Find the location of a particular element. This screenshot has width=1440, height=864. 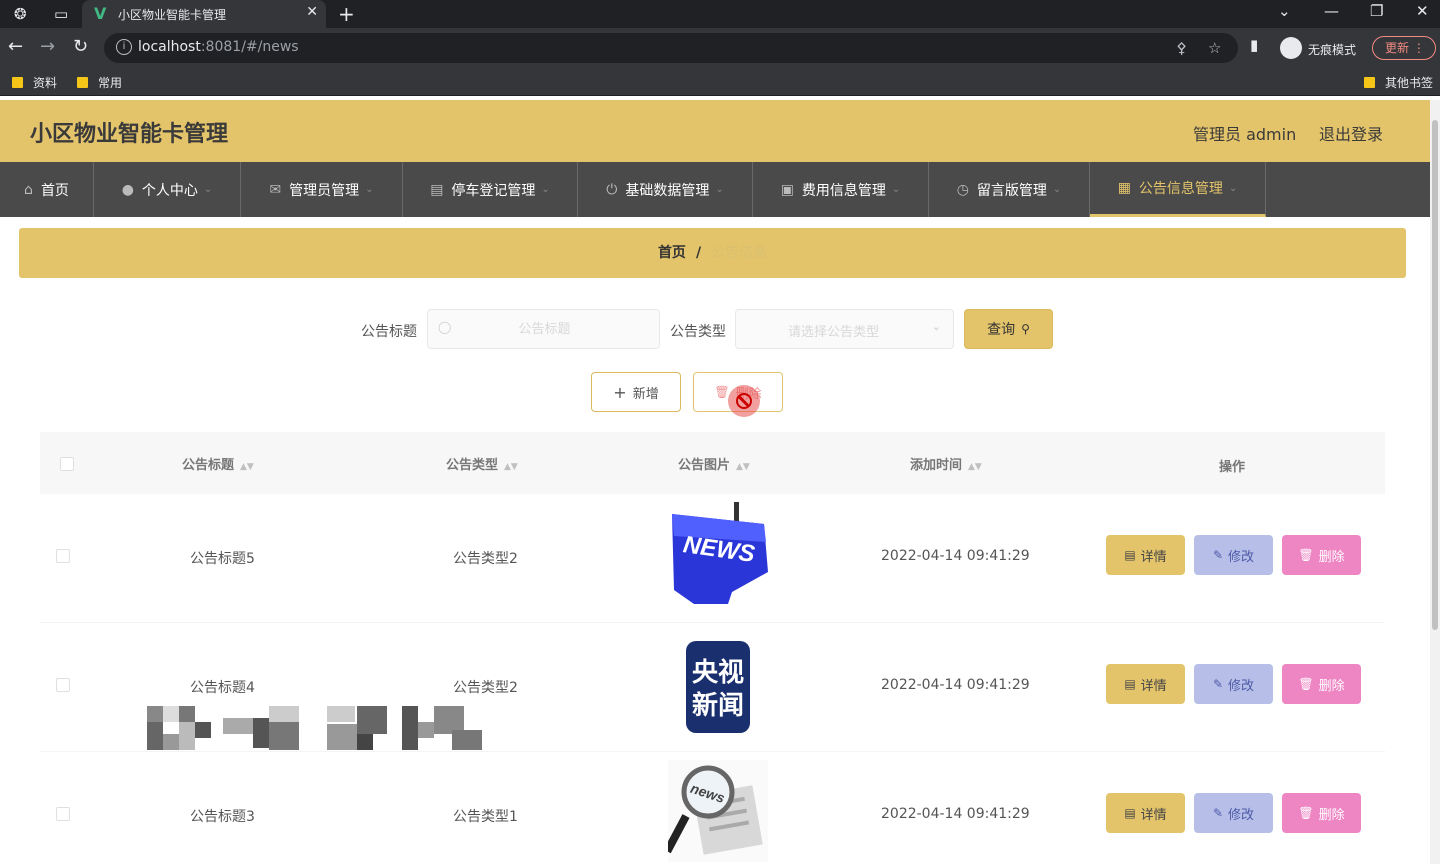

breadcrumb: 首页 / 公告信息 is located at coordinates (712, 253).